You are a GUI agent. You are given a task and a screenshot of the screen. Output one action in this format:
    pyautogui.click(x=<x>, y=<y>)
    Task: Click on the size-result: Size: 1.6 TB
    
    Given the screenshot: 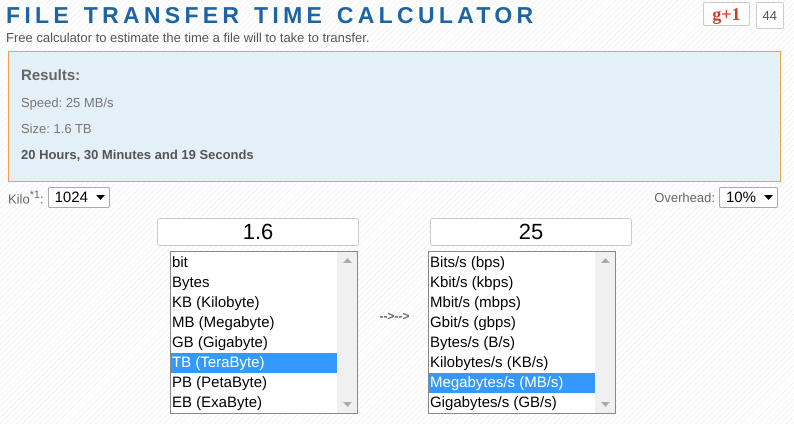 What is the action you would take?
    pyautogui.click(x=57, y=129)
    